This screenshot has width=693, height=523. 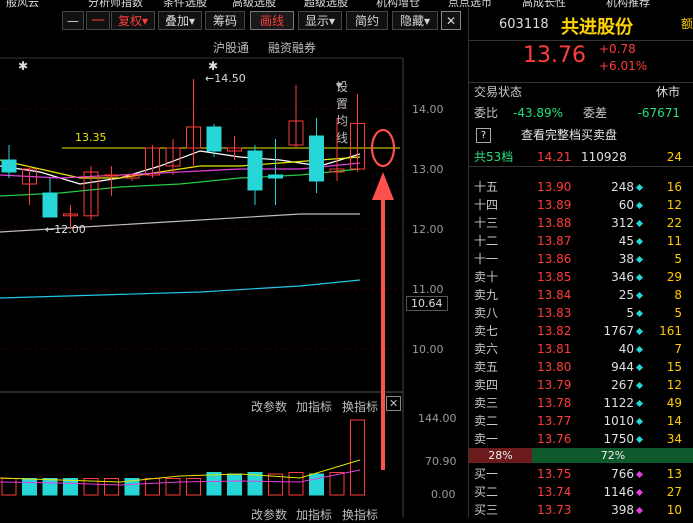 I want to click on order-level-row: 卖八 13.83 5 5, so click(x=581, y=313).